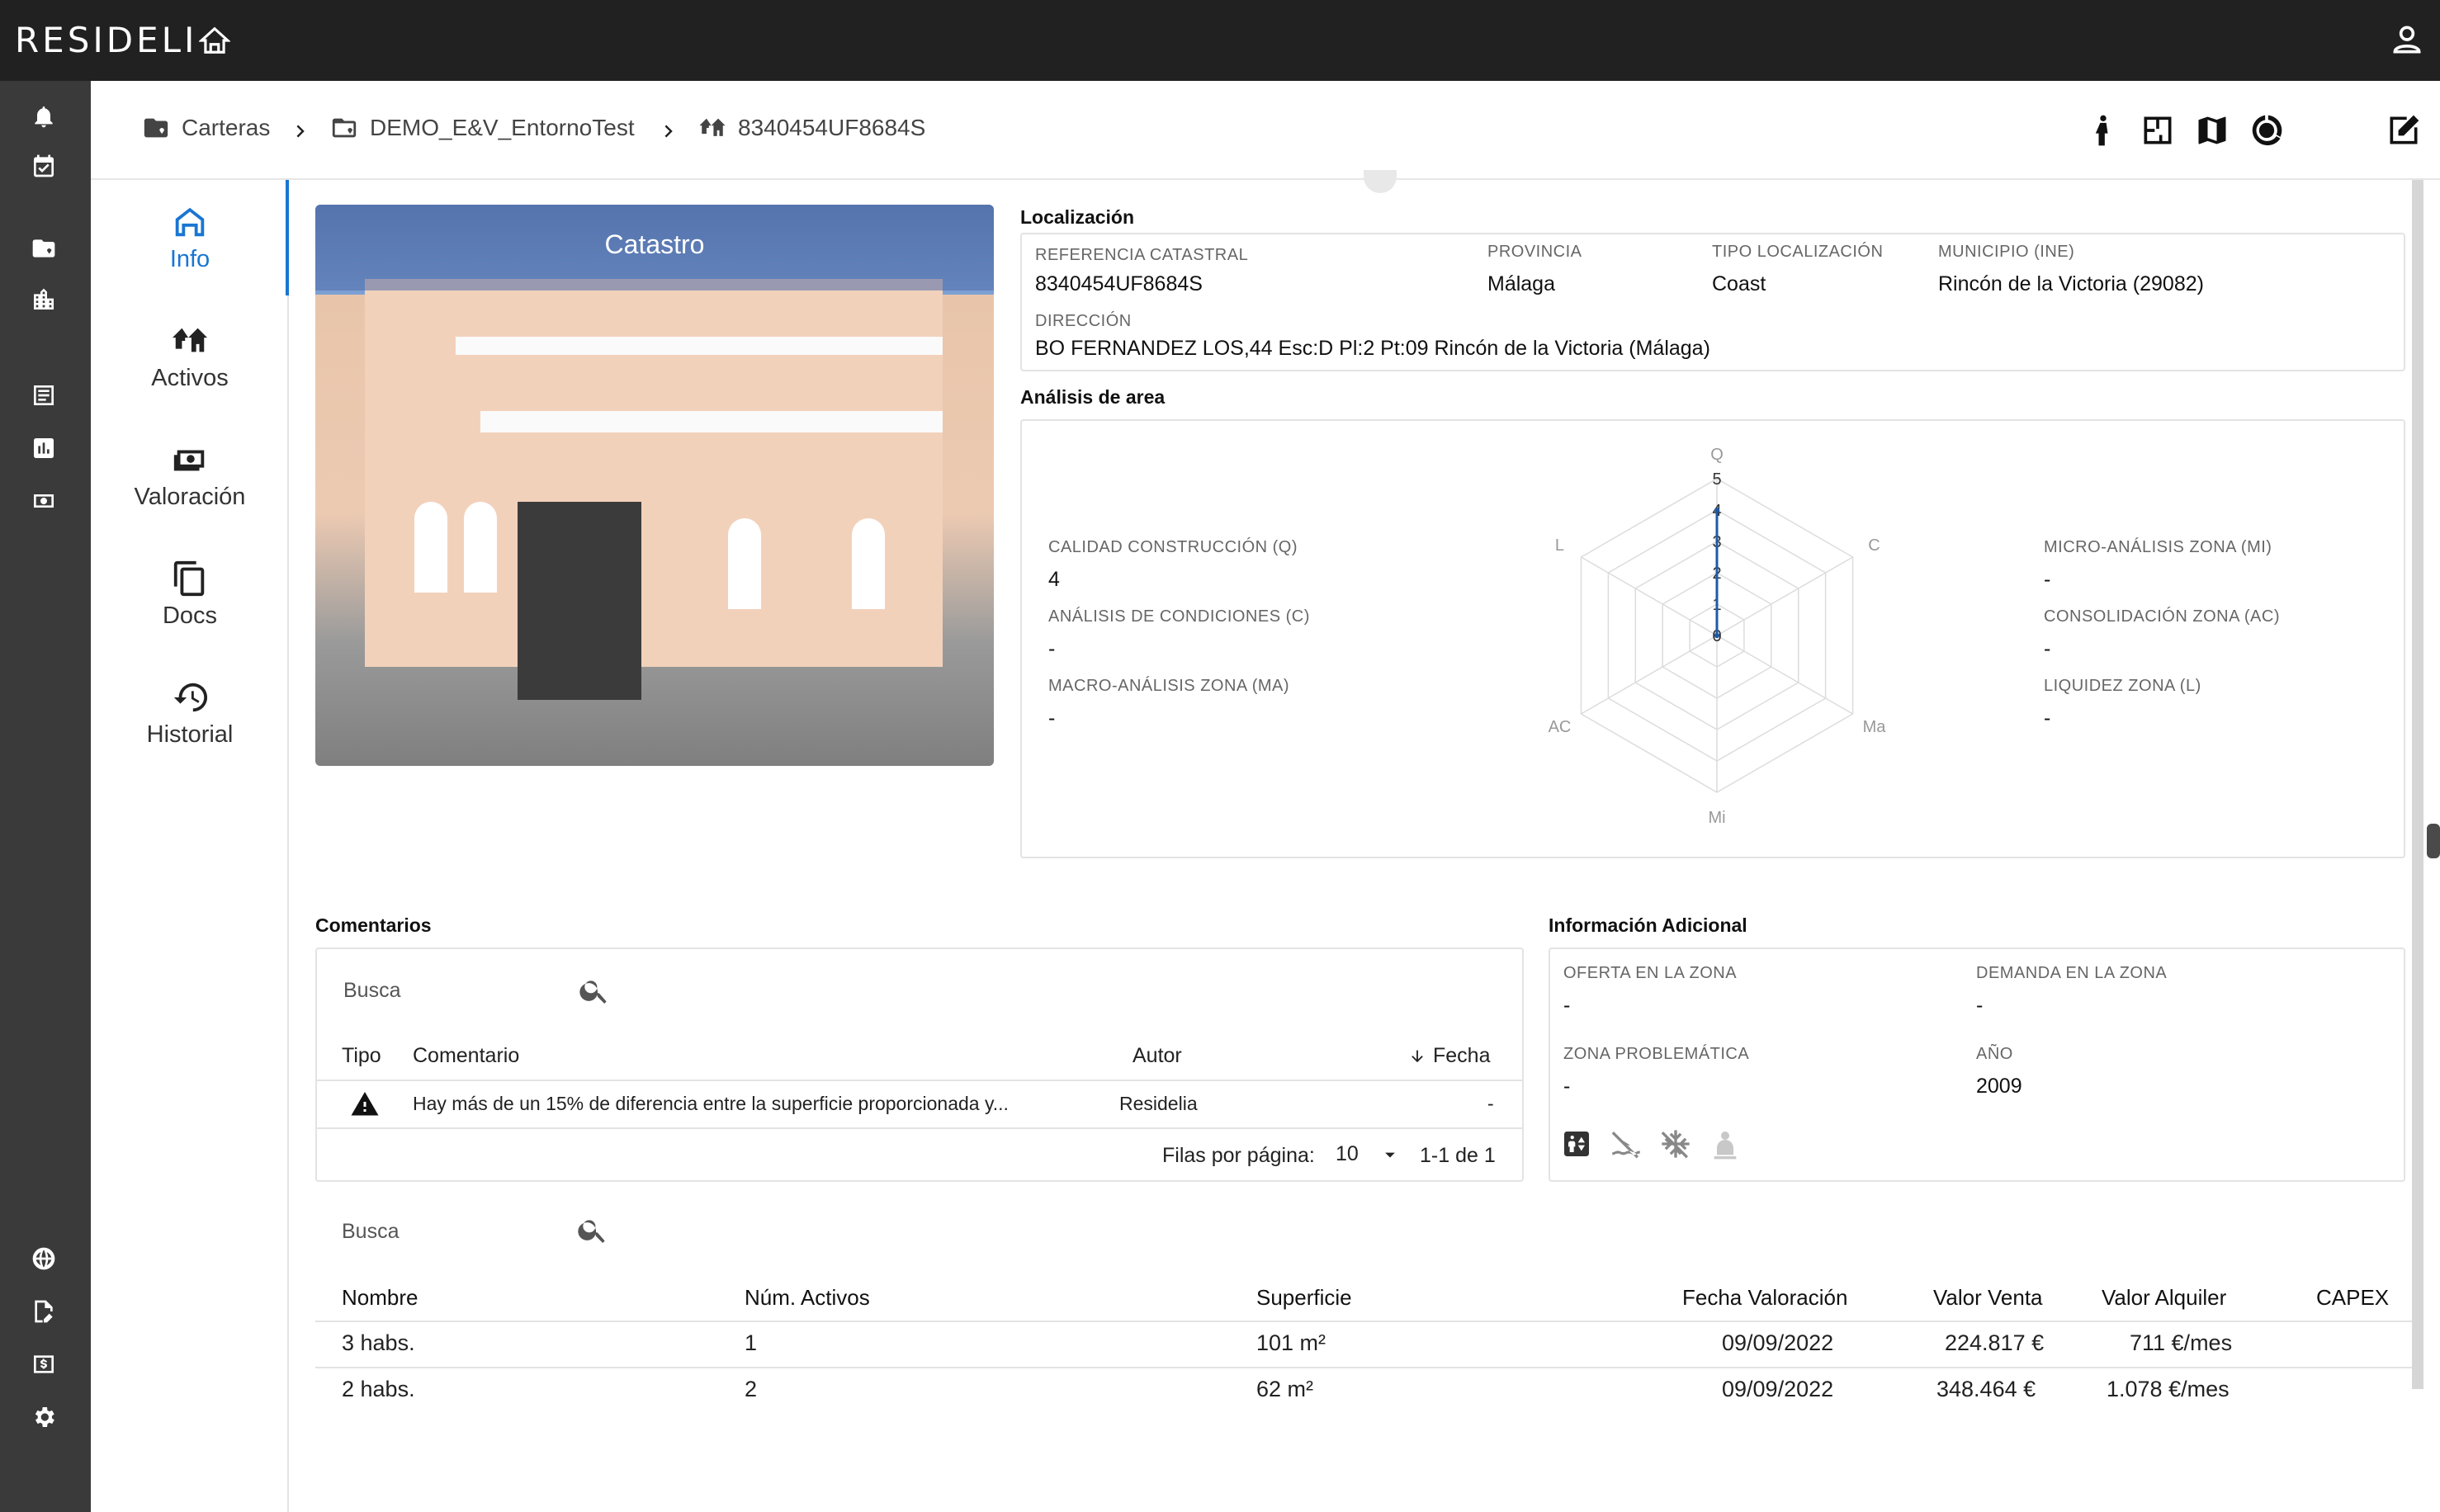  What do you see at coordinates (378, 1389) in the screenshot?
I see `cell-nombre: 2 habs.` at bounding box center [378, 1389].